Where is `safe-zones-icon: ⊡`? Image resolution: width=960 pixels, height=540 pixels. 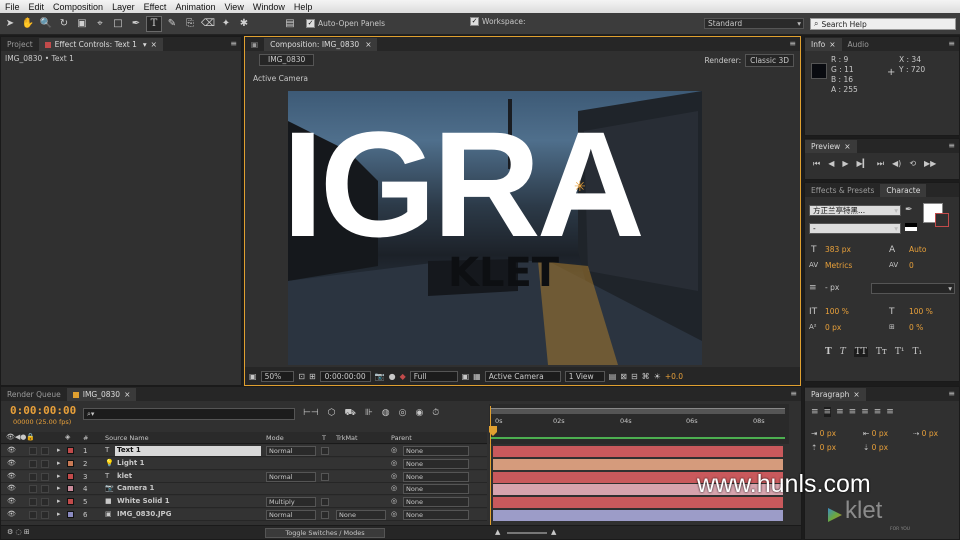 safe-zones-icon: ⊡ is located at coordinates (301, 376).